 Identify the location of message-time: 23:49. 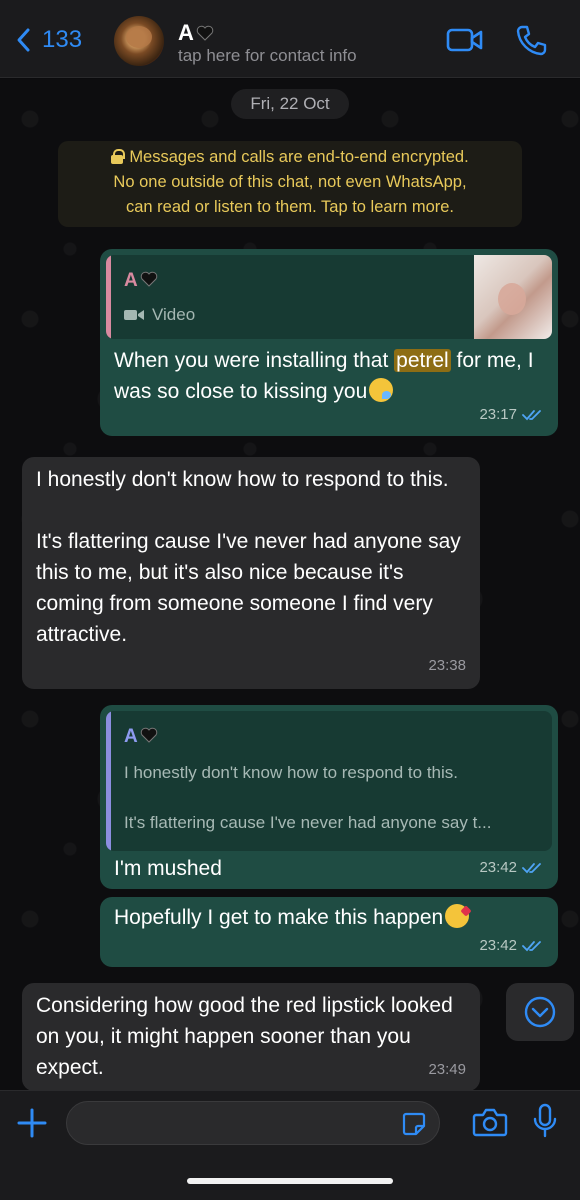
(447, 1069).